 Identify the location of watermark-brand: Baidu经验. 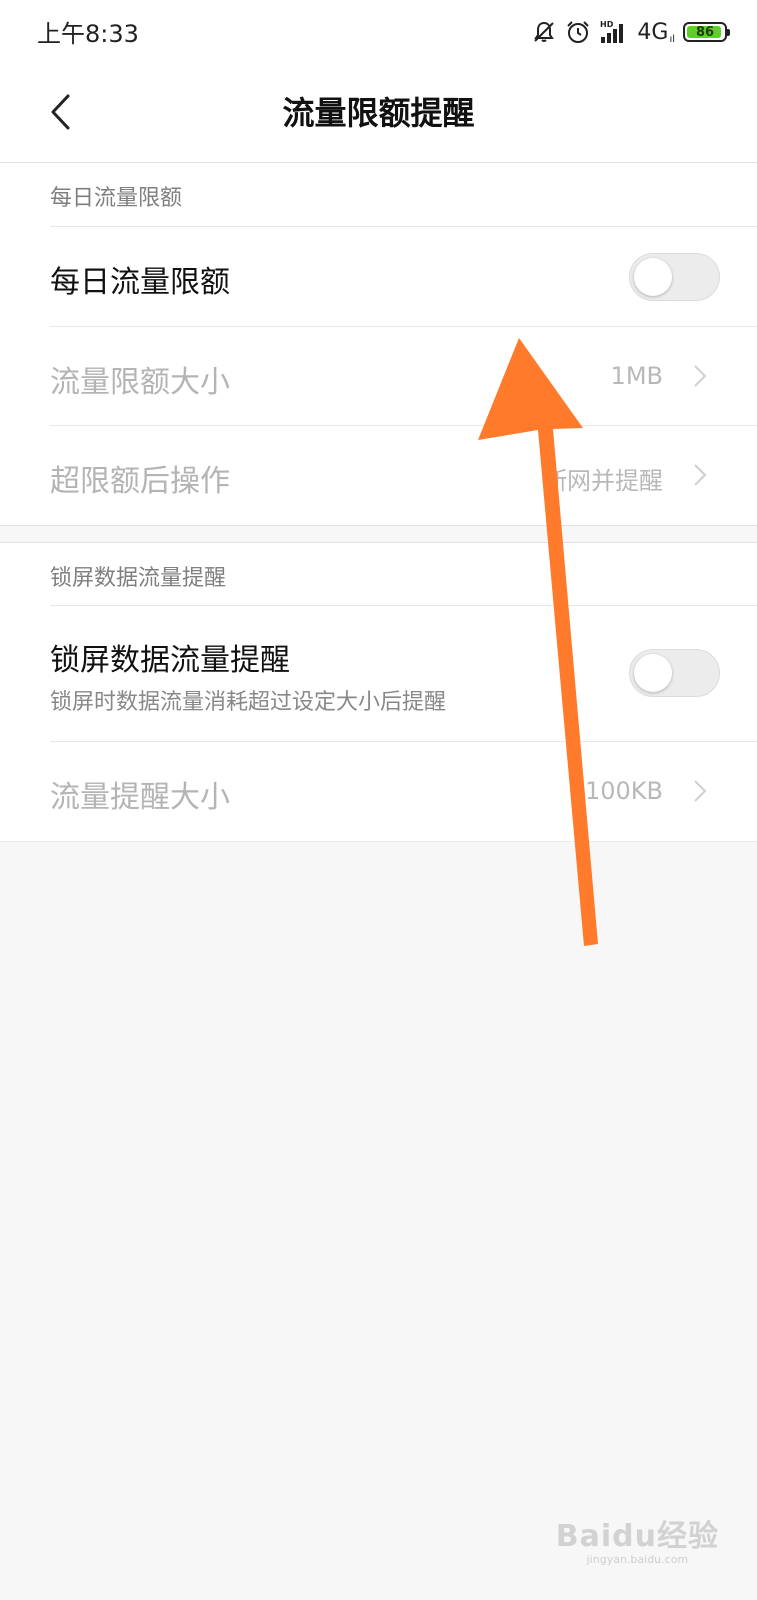
(637, 1536).